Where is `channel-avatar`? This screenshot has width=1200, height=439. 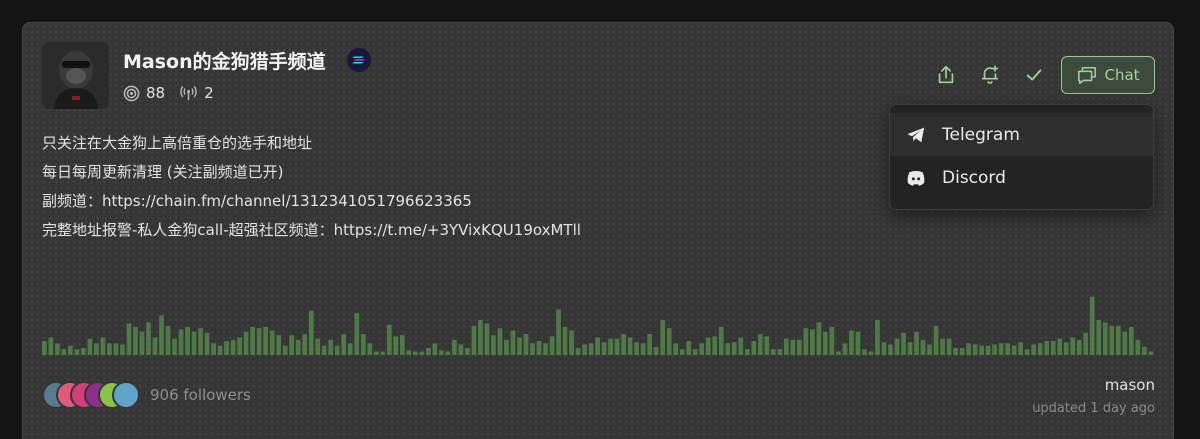
channel-avatar is located at coordinates (75, 75).